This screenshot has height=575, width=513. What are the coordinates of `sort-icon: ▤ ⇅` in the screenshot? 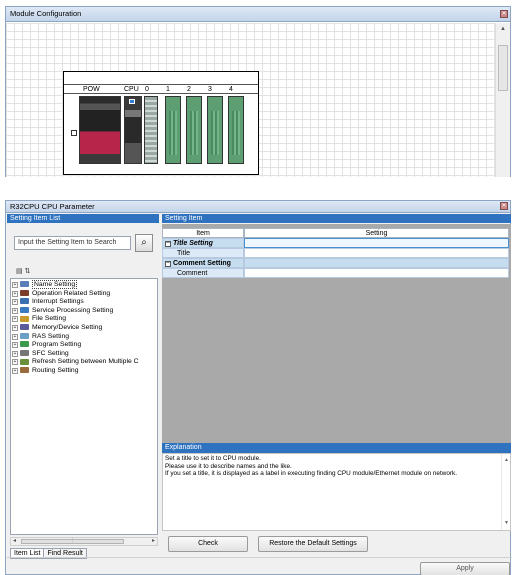 It's located at (23, 271).